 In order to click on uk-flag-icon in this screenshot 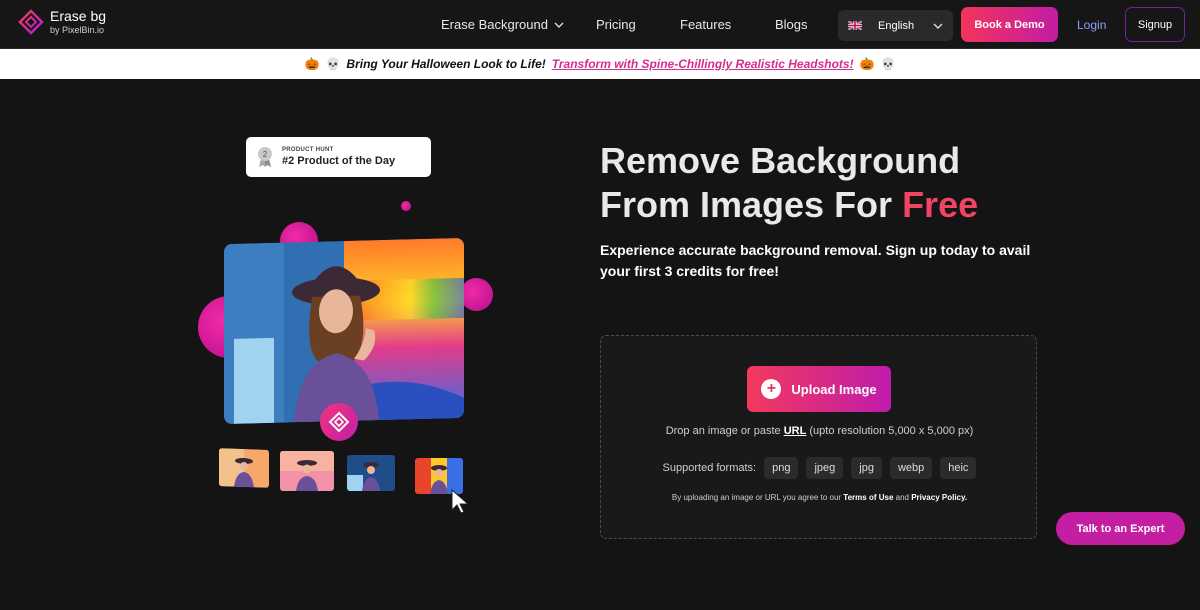, I will do `click(855, 25)`.